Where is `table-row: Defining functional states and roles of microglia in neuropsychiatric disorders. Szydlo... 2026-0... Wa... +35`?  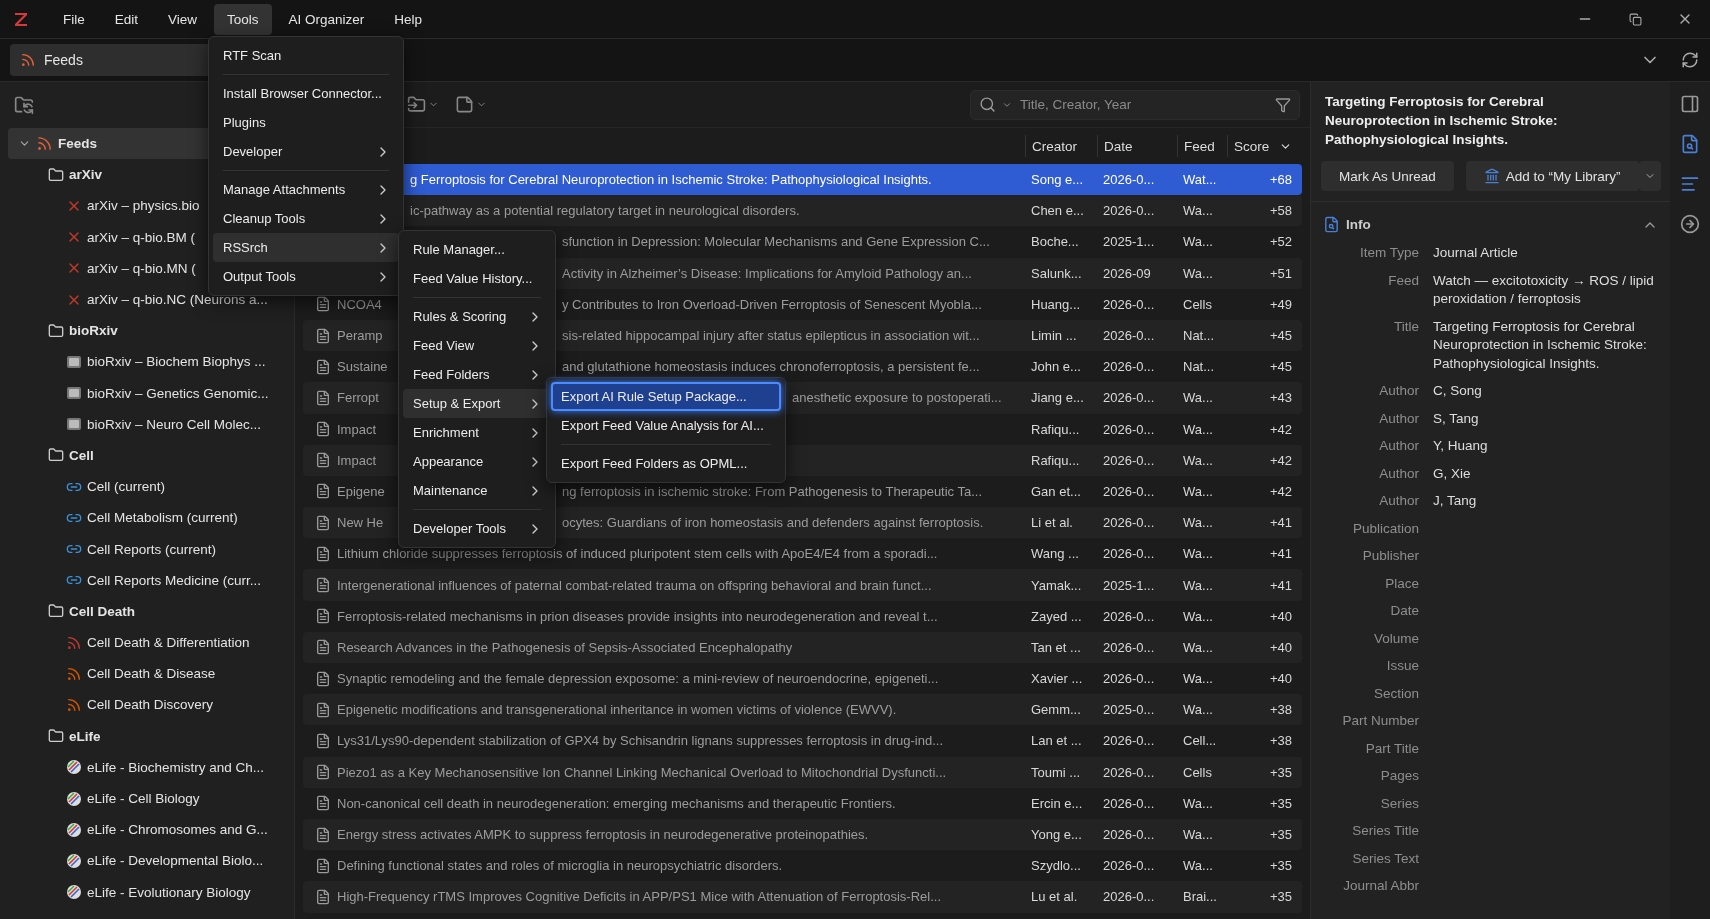
table-row: Defining functional states and roles of microglia in neuropsychiatric disorders. Szydlo... 2026-0... Wa... +35 is located at coordinates (802, 866).